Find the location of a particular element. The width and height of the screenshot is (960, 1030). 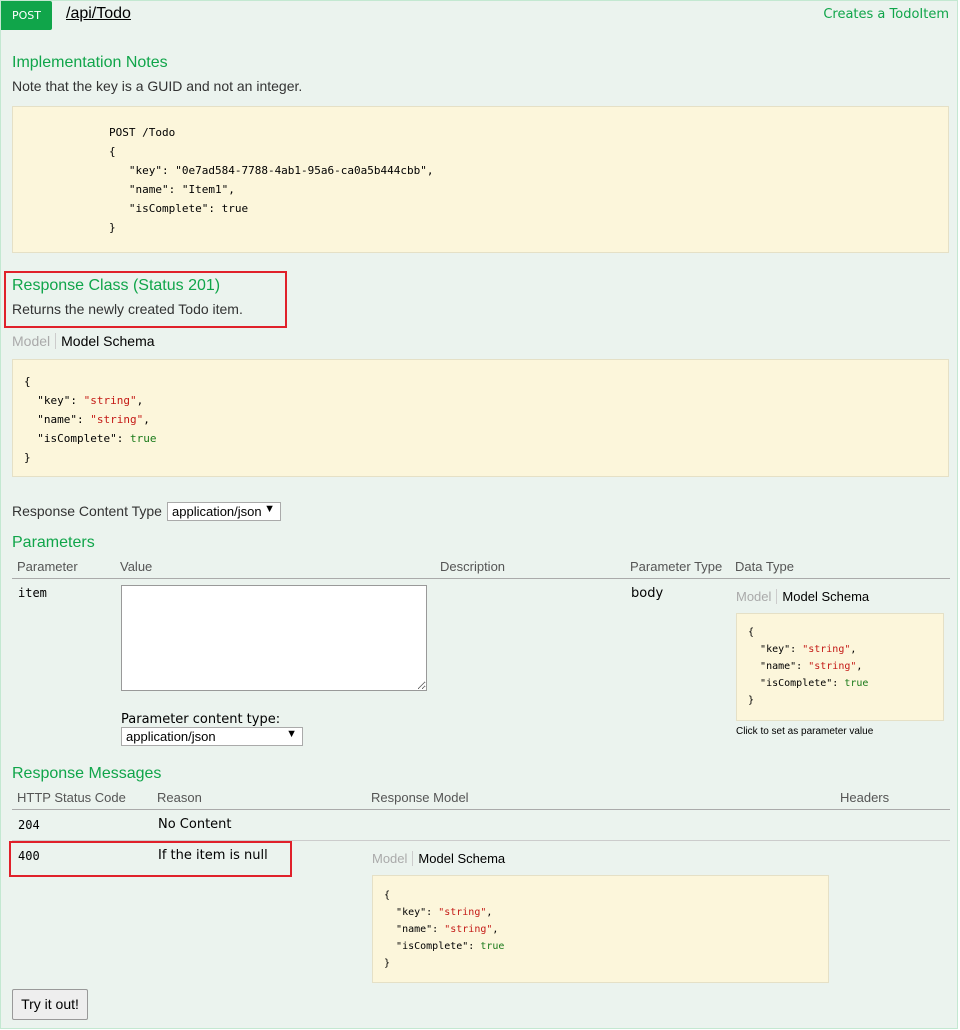

column-header: Headers is located at coordinates (865, 797).